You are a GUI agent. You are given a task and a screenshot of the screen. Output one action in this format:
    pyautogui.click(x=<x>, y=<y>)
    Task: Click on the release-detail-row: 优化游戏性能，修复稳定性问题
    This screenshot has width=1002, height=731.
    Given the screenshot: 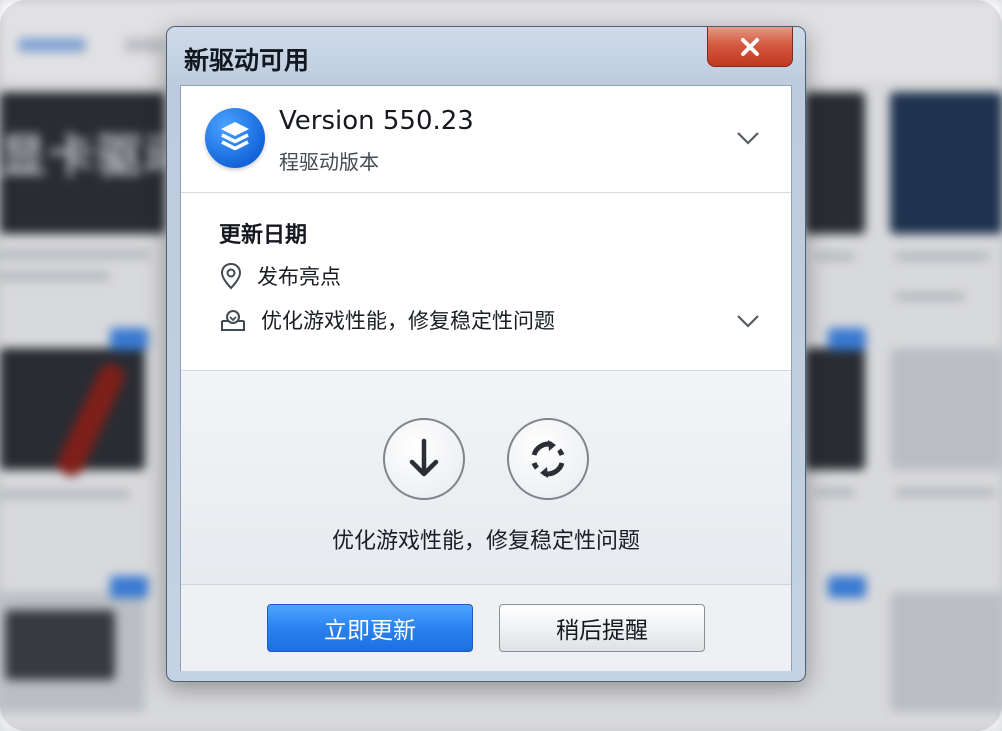 What is the action you would take?
    pyautogui.click(x=387, y=320)
    